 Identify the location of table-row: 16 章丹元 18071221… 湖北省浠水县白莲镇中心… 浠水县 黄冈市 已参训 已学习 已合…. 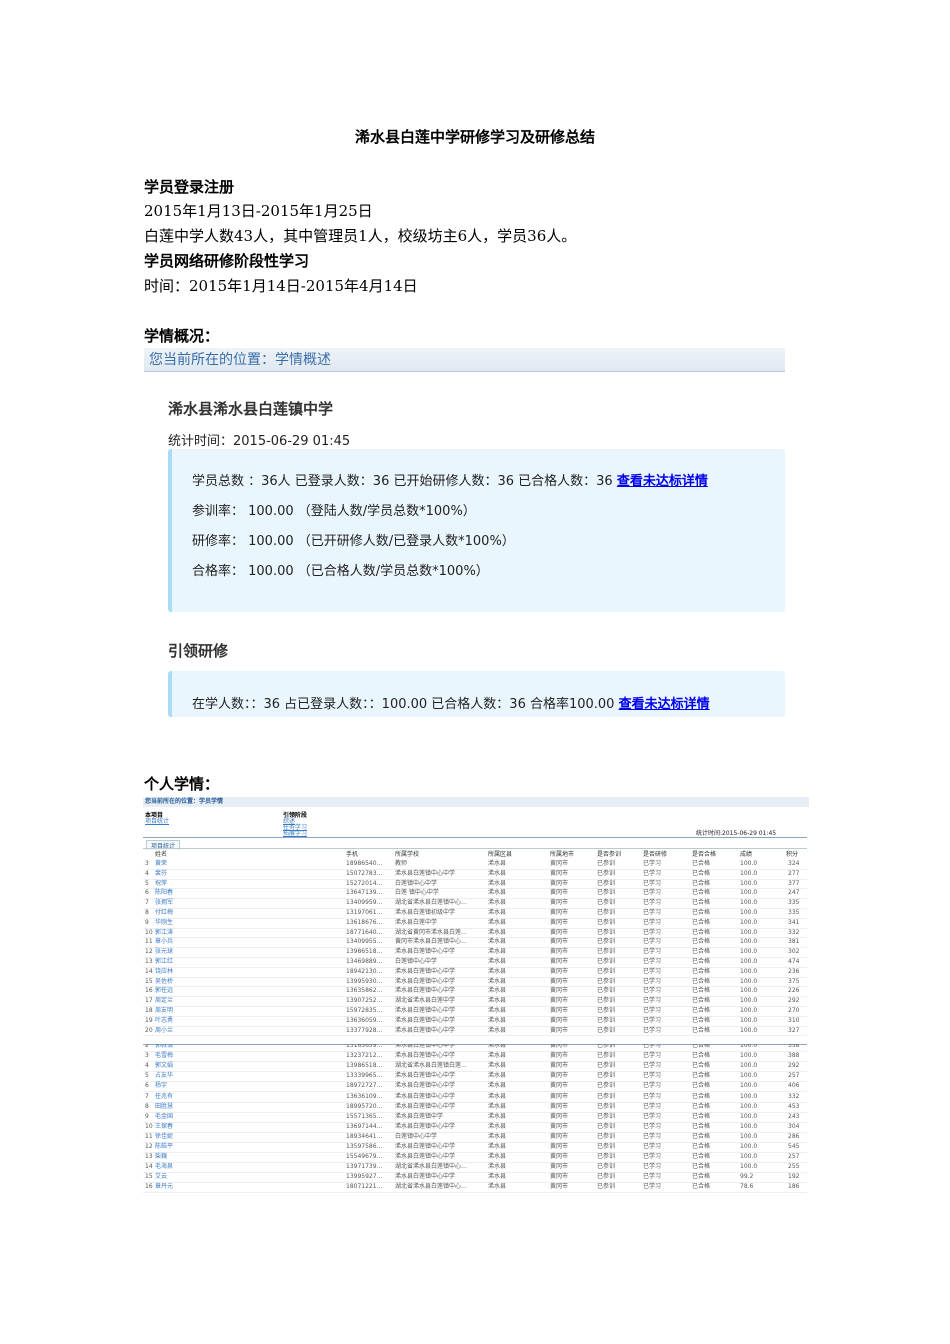
(475, 1188).